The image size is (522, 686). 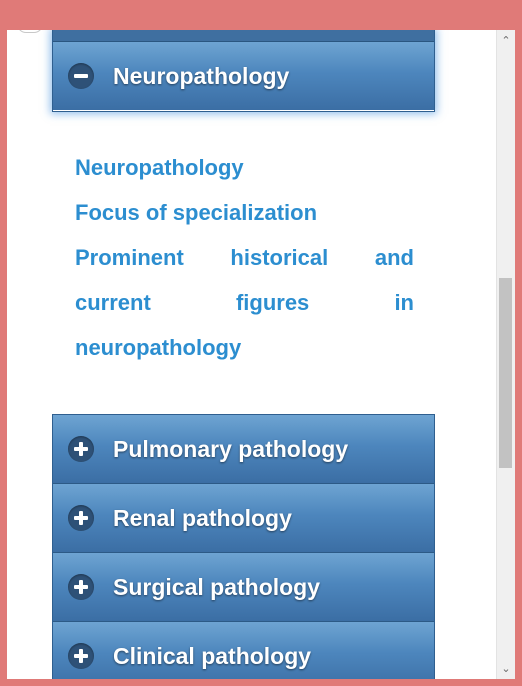 I want to click on minus-circle-icon, so click(x=81, y=76).